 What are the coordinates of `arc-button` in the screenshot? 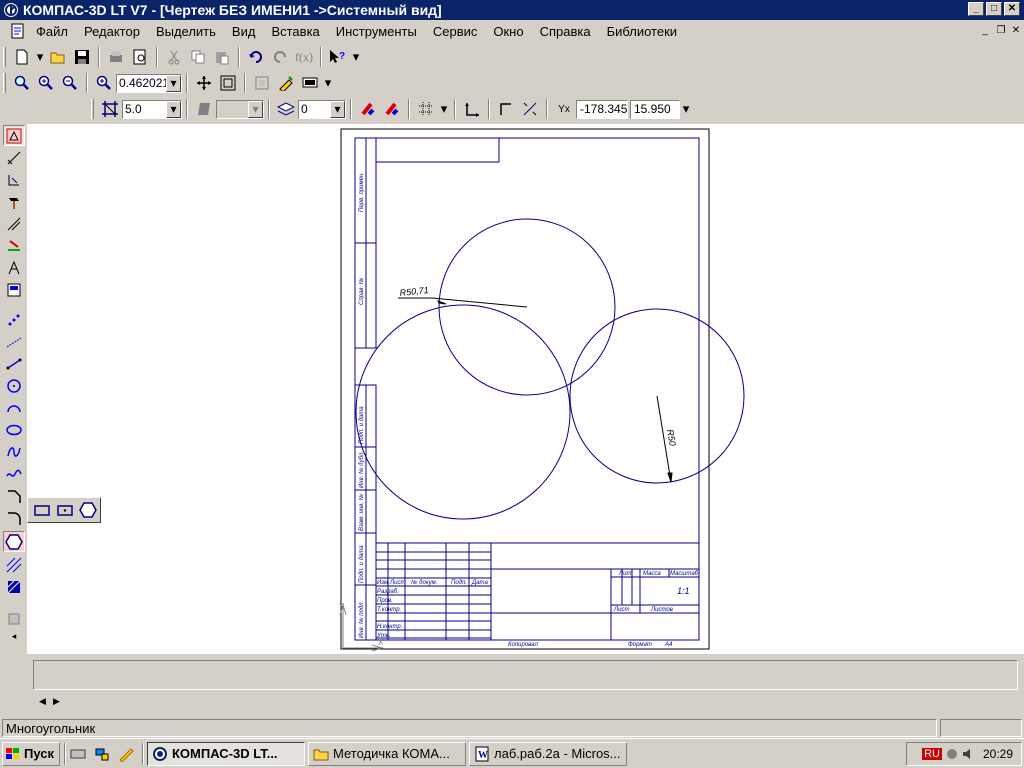 It's located at (14, 407).